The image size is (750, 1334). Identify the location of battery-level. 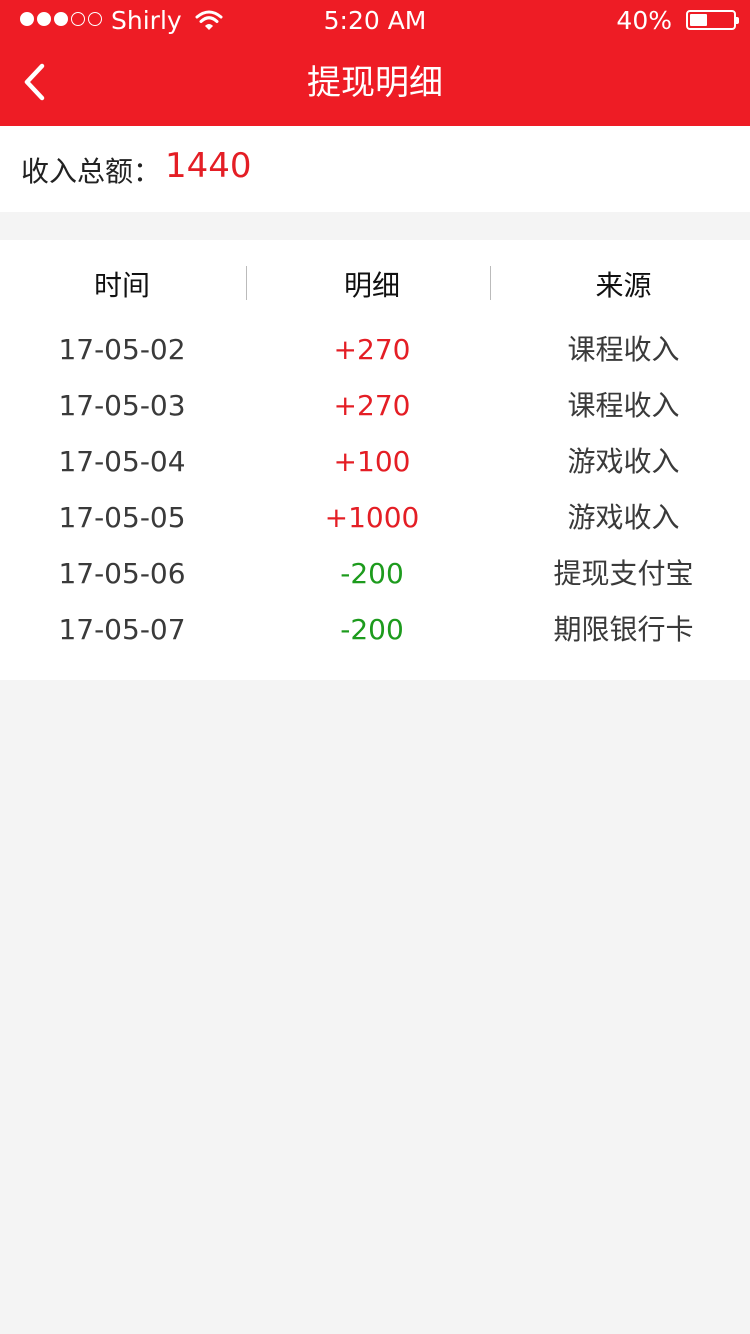
(698, 20).